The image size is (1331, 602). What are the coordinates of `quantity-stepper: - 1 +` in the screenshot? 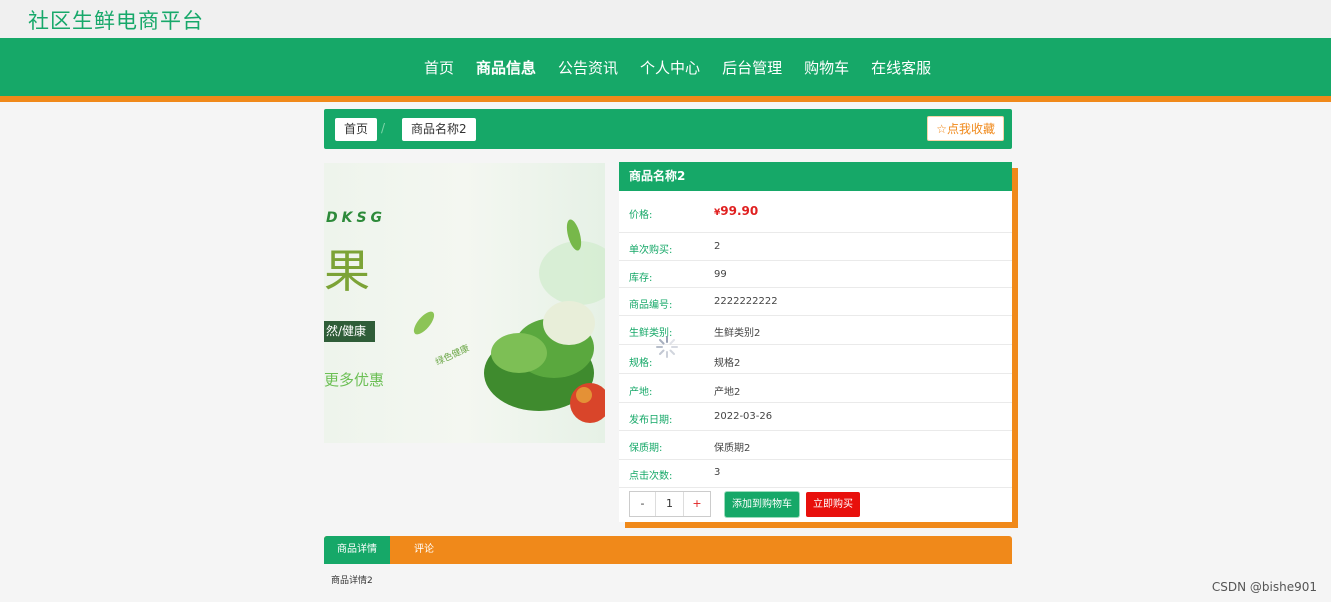 It's located at (670, 504).